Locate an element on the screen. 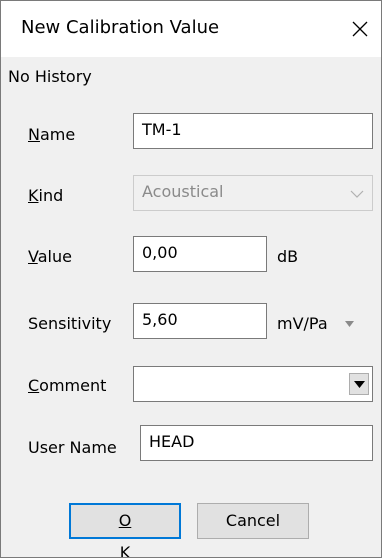  sensitivity-unit: mV/Pa is located at coordinates (302, 323).